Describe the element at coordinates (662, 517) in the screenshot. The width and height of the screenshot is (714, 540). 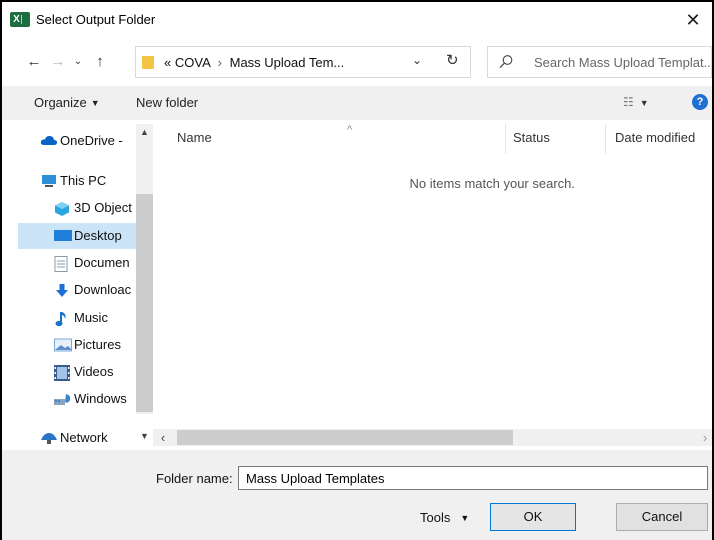
I see `cancel-button: Cancel` at that location.